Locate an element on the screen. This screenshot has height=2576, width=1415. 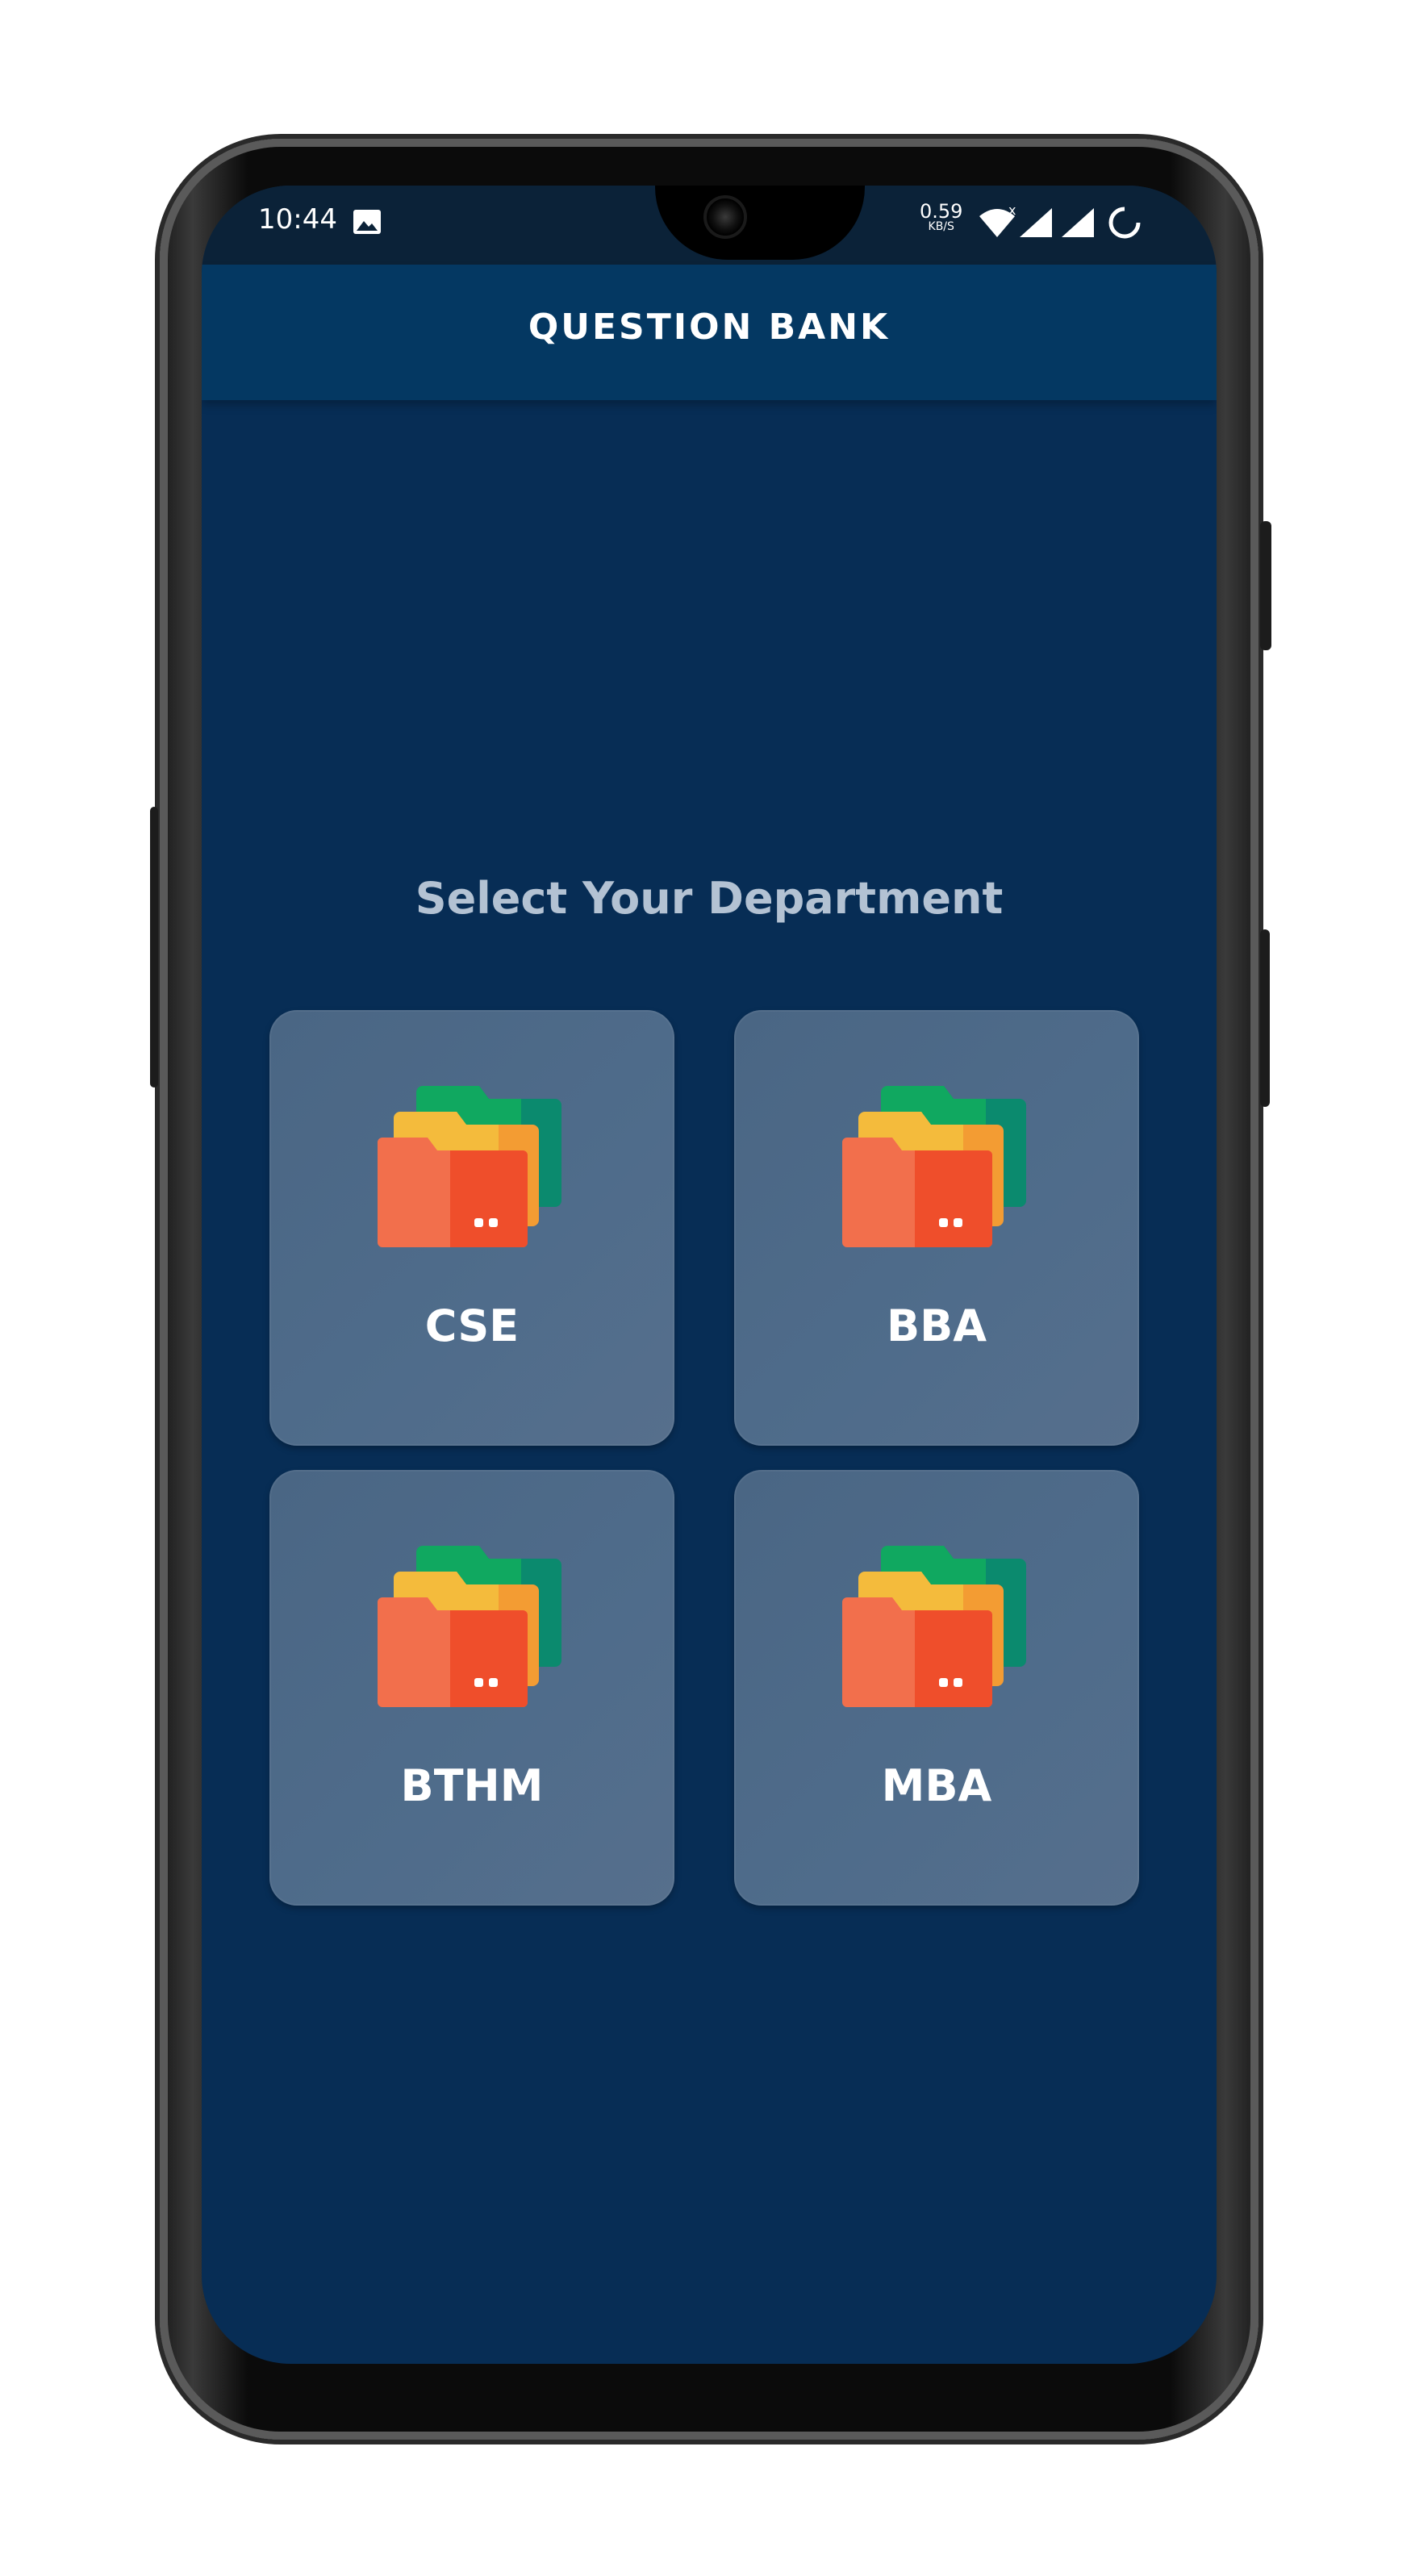
loading-ring-icon is located at coordinates (1124, 226).